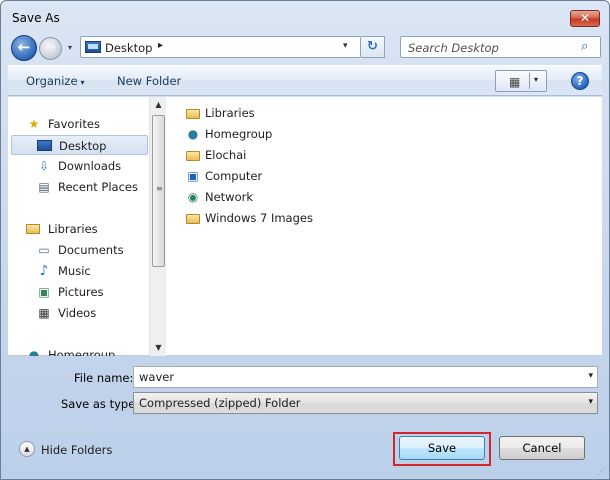  I want to click on documents-icon: ▭, so click(44, 250).